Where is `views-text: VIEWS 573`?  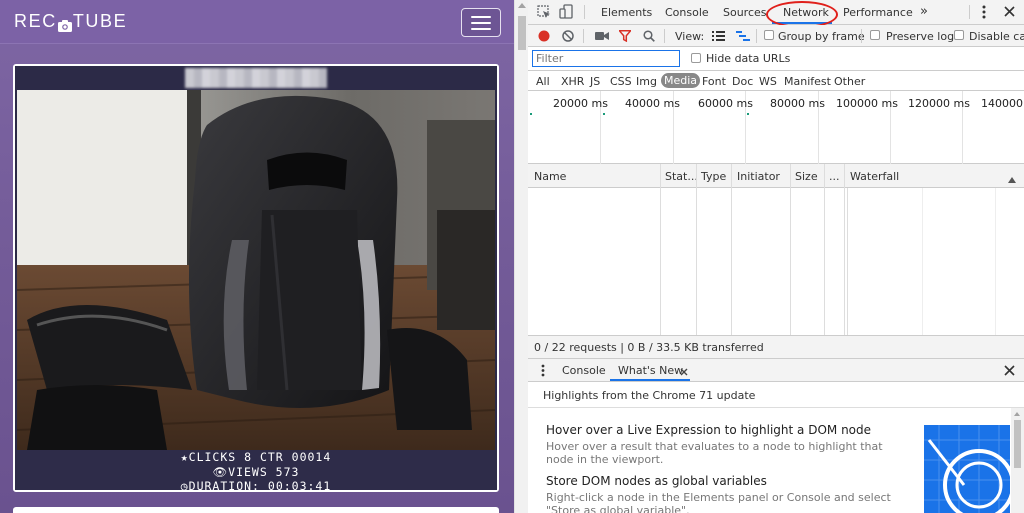
views-text: VIEWS 573 is located at coordinates (264, 471).